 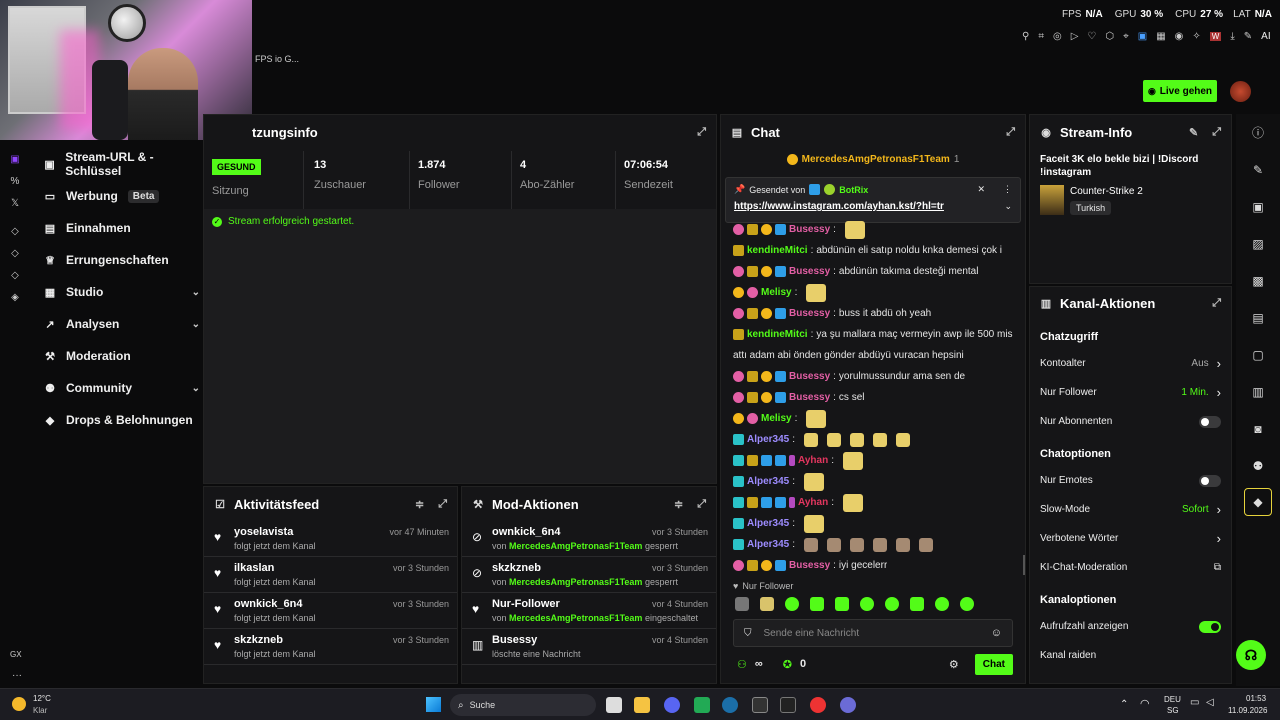 What do you see at coordinates (1124, 704) in the screenshot?
I see `chevron-up-icon: ⌃` at bounding box center [1124, 704].